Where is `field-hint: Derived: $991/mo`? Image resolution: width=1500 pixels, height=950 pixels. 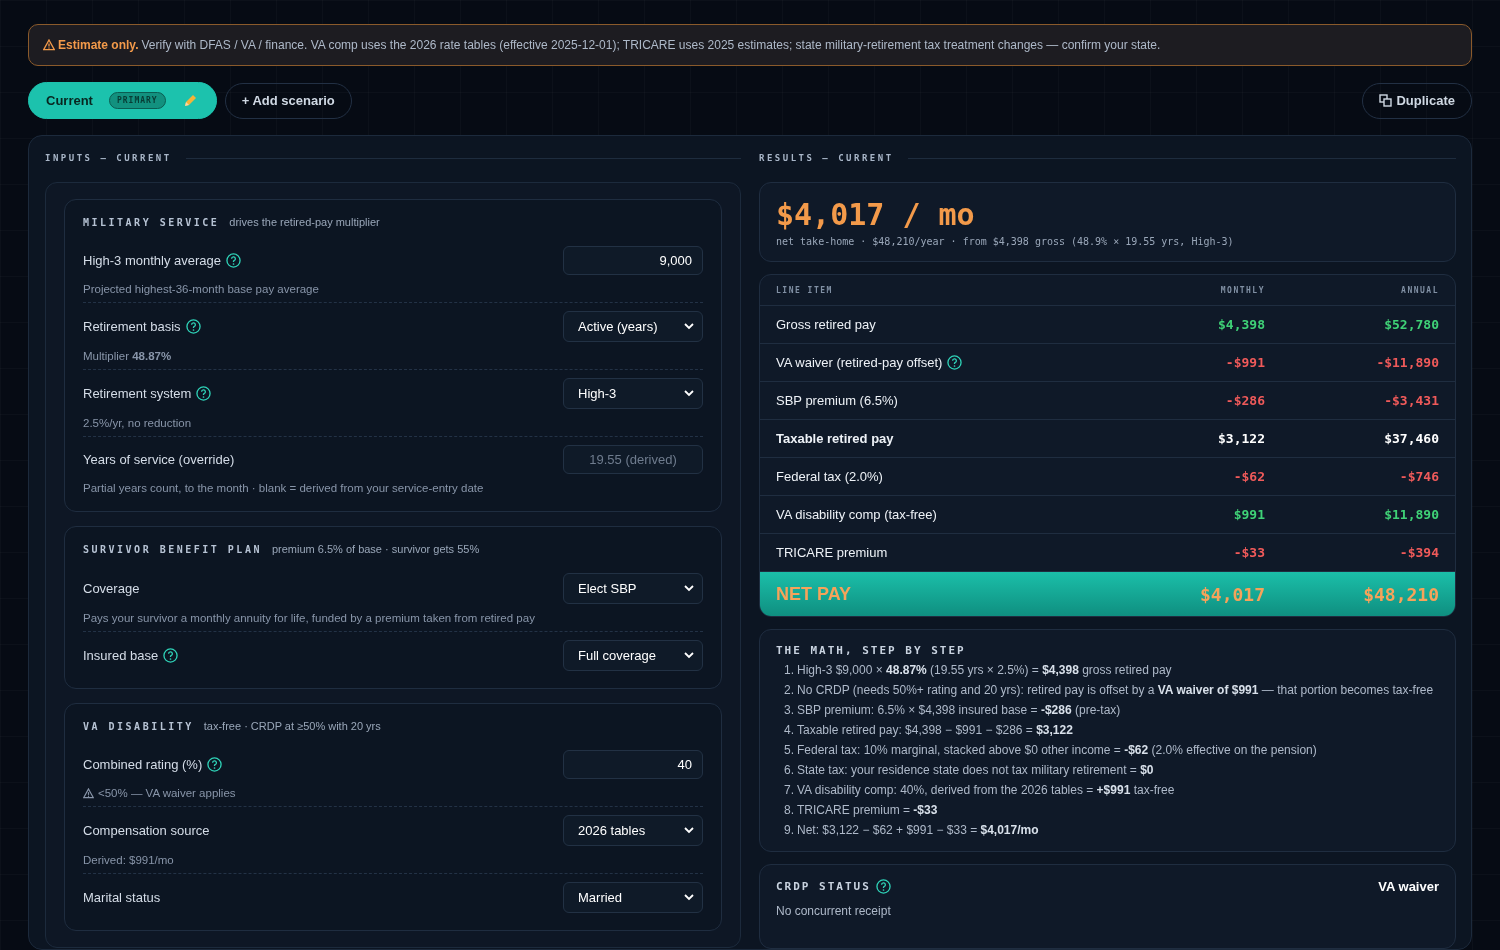 field-hint: Derived: $991/mo is located at coordinates (128, 860).